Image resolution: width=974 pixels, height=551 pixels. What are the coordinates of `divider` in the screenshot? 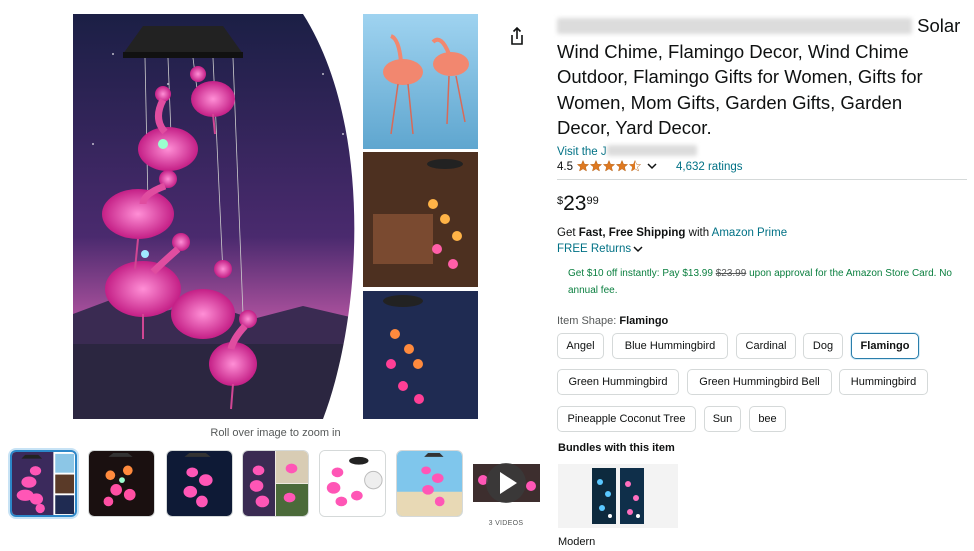 It's located at (762, 179).